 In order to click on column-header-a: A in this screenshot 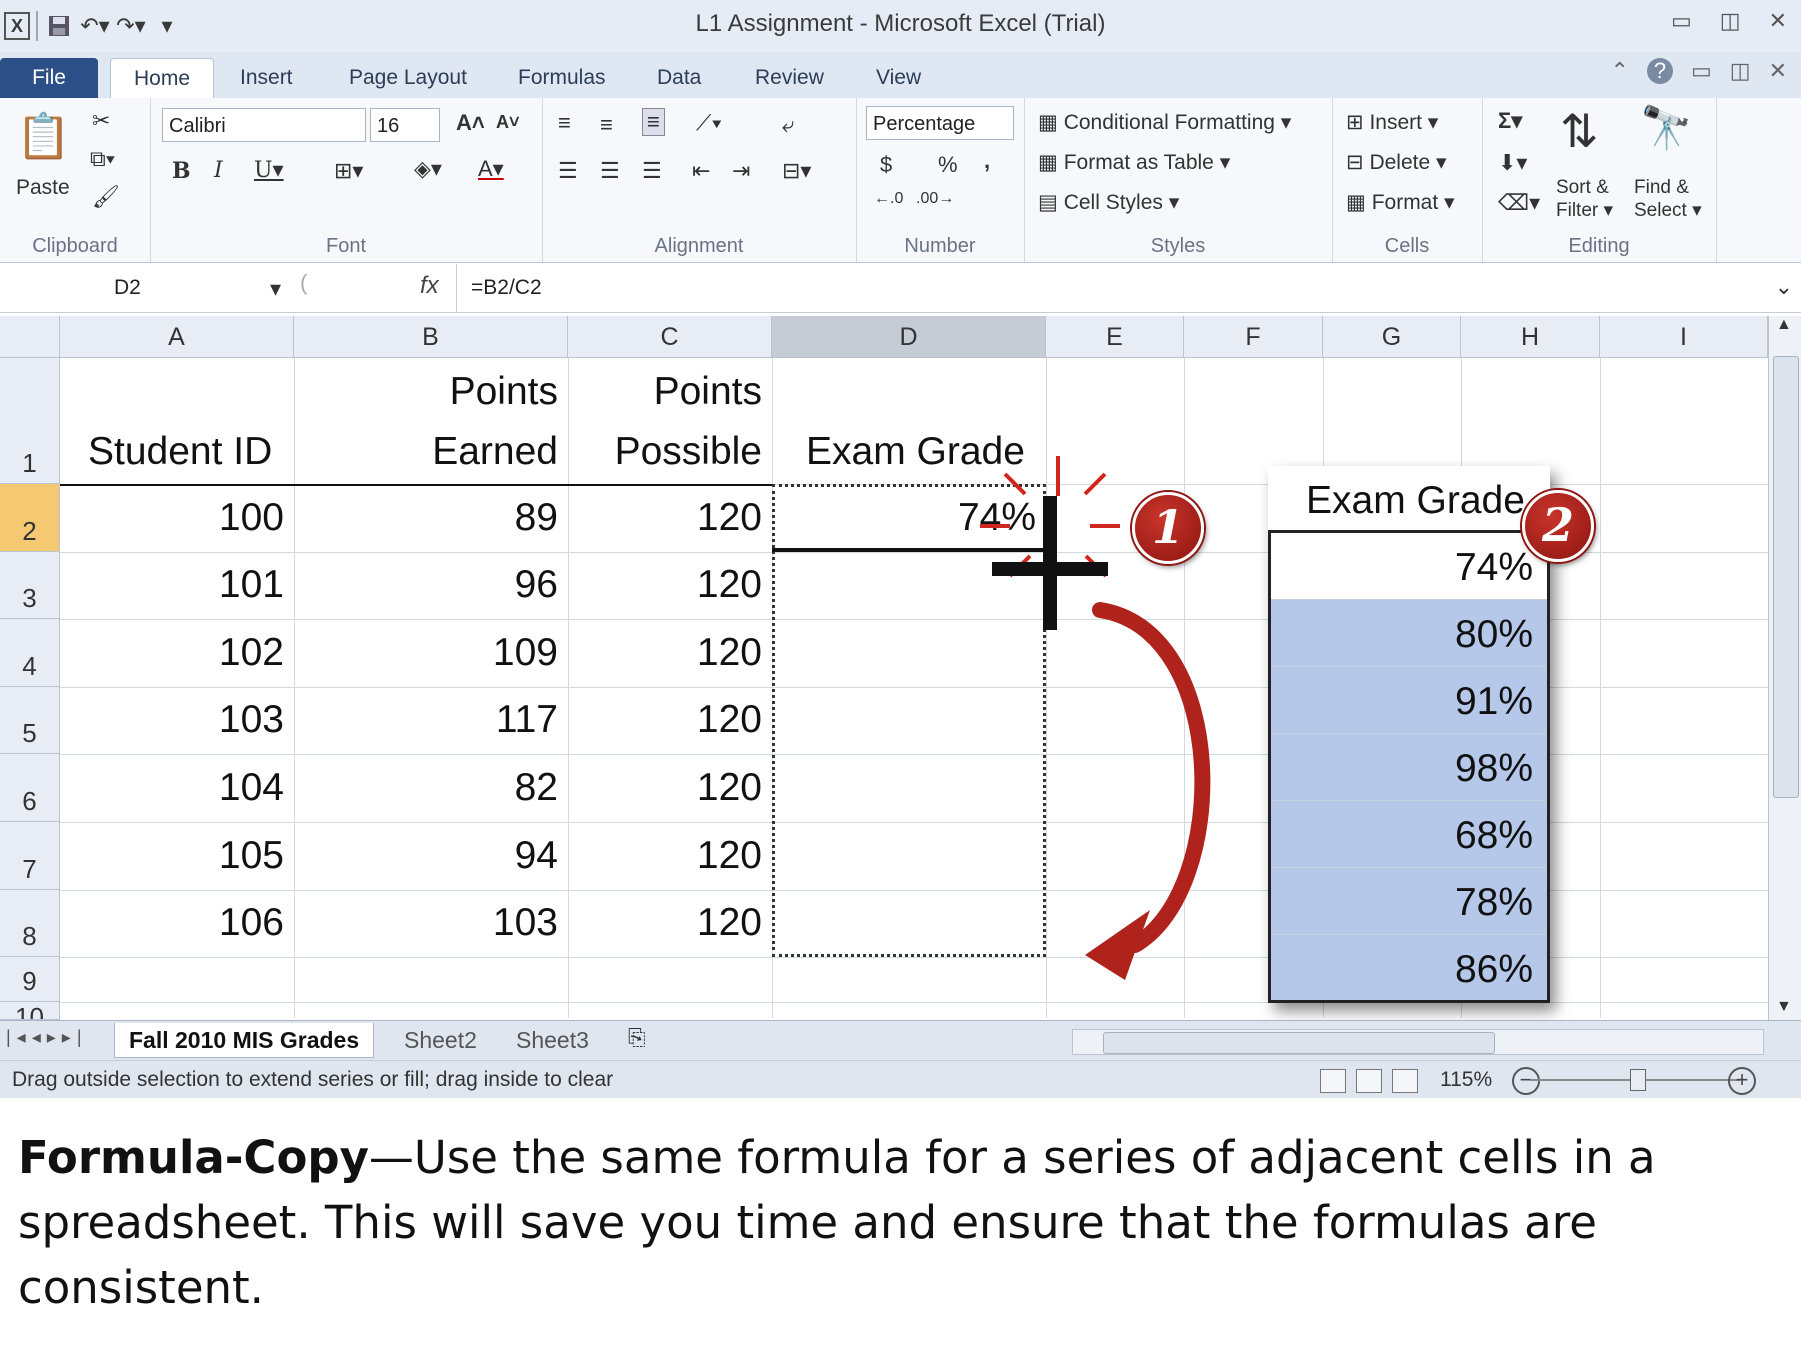, I will do `click(177, 337)`.